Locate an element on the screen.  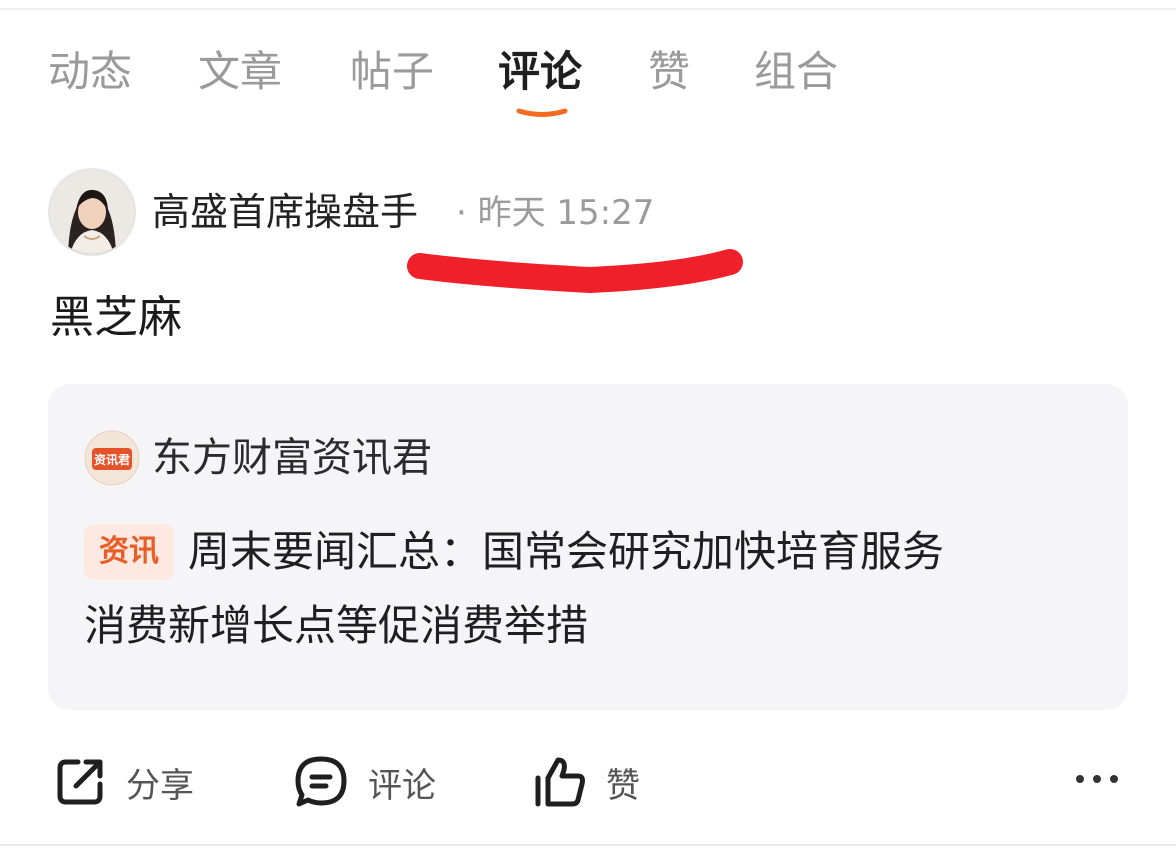
post-time: · 昨天 15:27 is located at coordinates (555, 213).